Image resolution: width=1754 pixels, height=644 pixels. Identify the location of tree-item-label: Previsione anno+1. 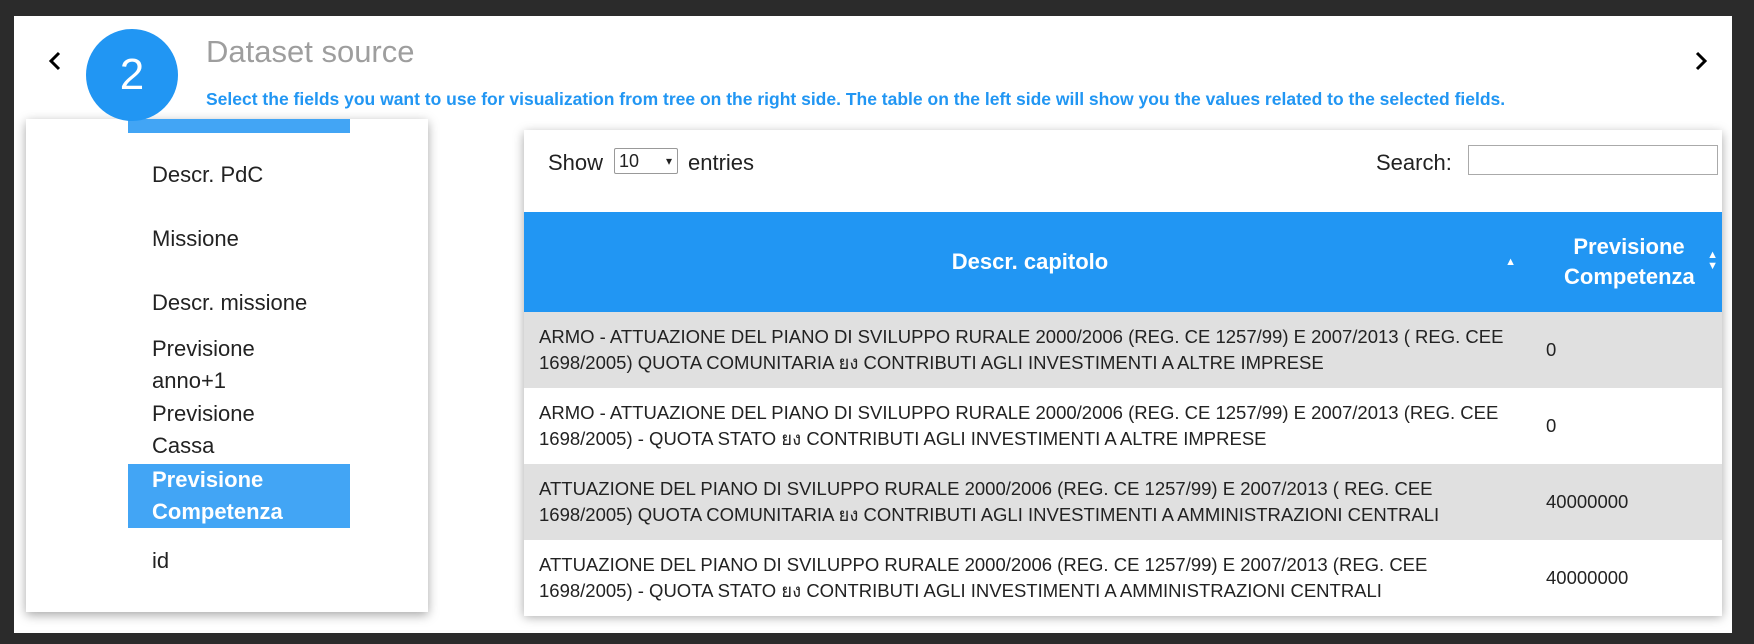
(203, 364).